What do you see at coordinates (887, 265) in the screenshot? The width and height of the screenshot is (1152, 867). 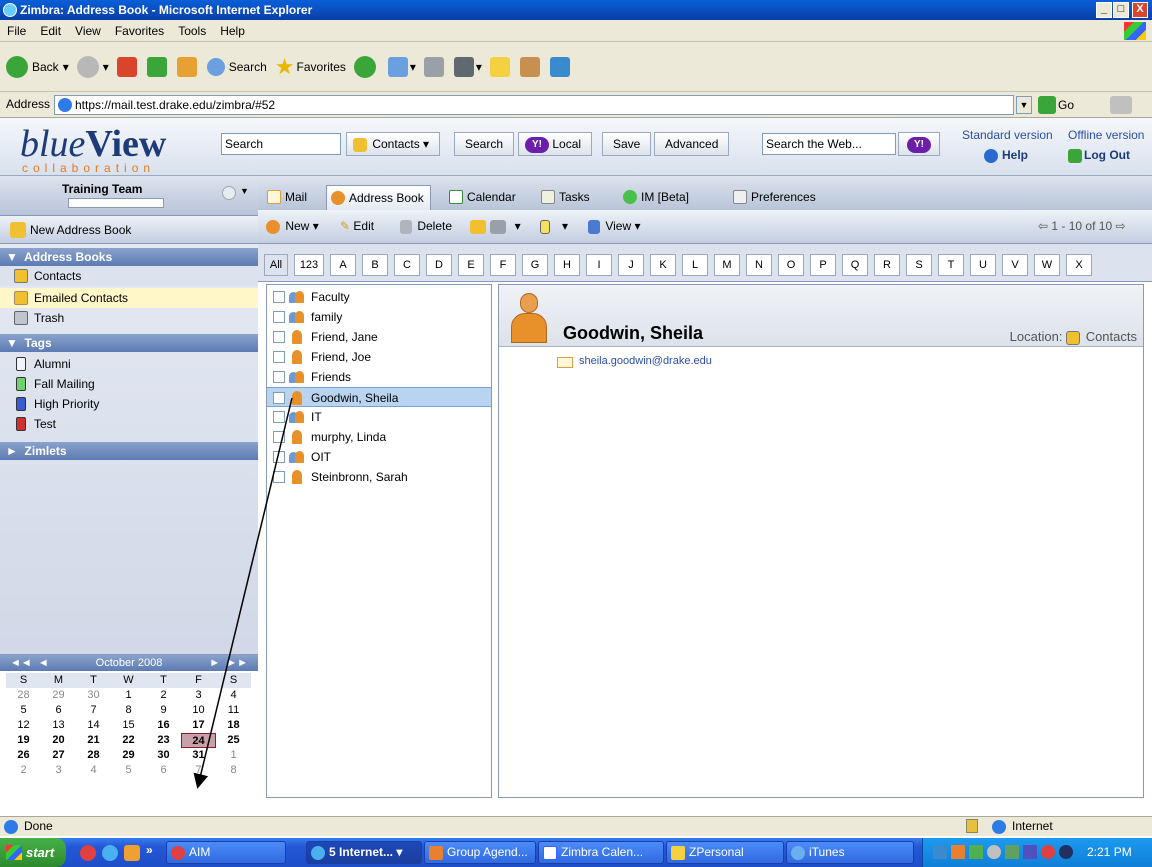 I see `alpha-filter-r: R` at bounding box center [887, 265].